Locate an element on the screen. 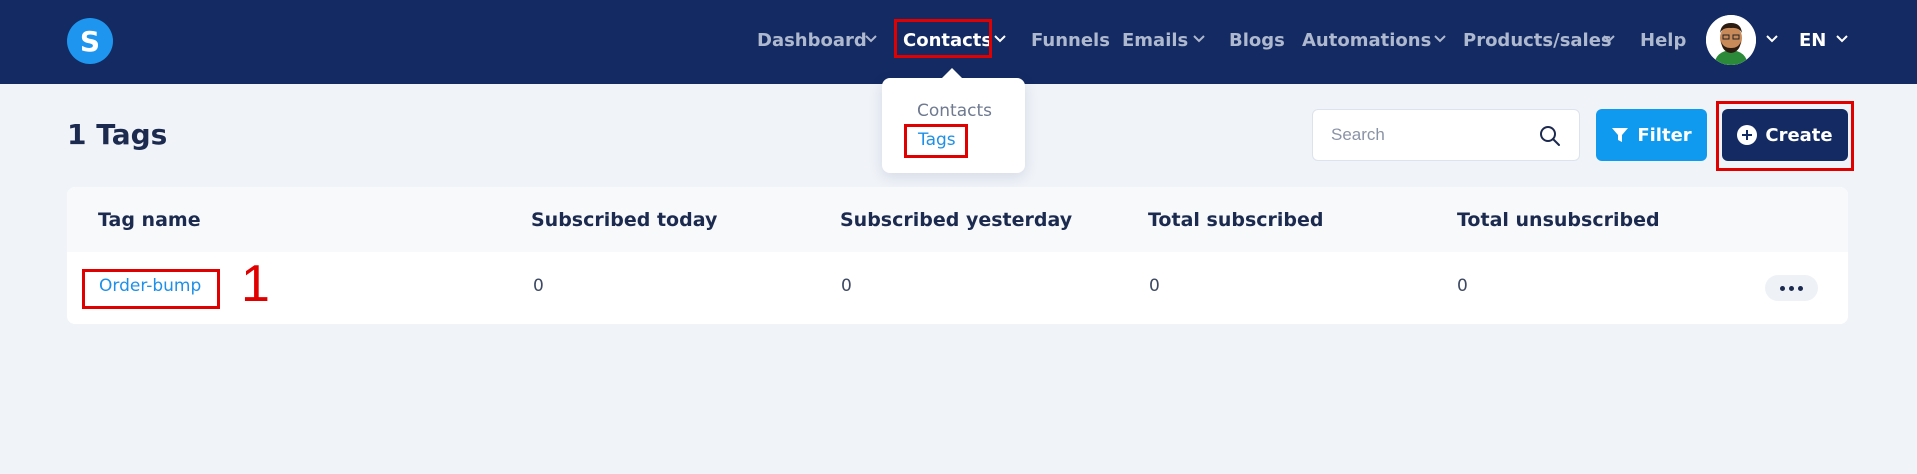  nav-blogs-label: Blogs is located at coordinates (1257, 40).